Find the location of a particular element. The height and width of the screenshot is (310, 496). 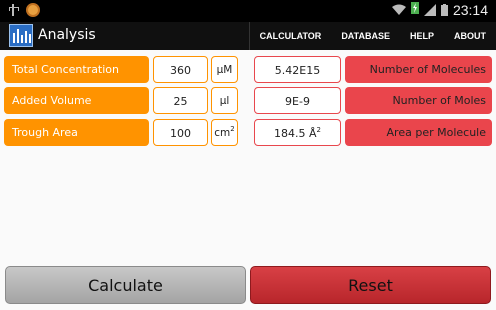

reset-button: Reset is located at coordinates (370, 285).